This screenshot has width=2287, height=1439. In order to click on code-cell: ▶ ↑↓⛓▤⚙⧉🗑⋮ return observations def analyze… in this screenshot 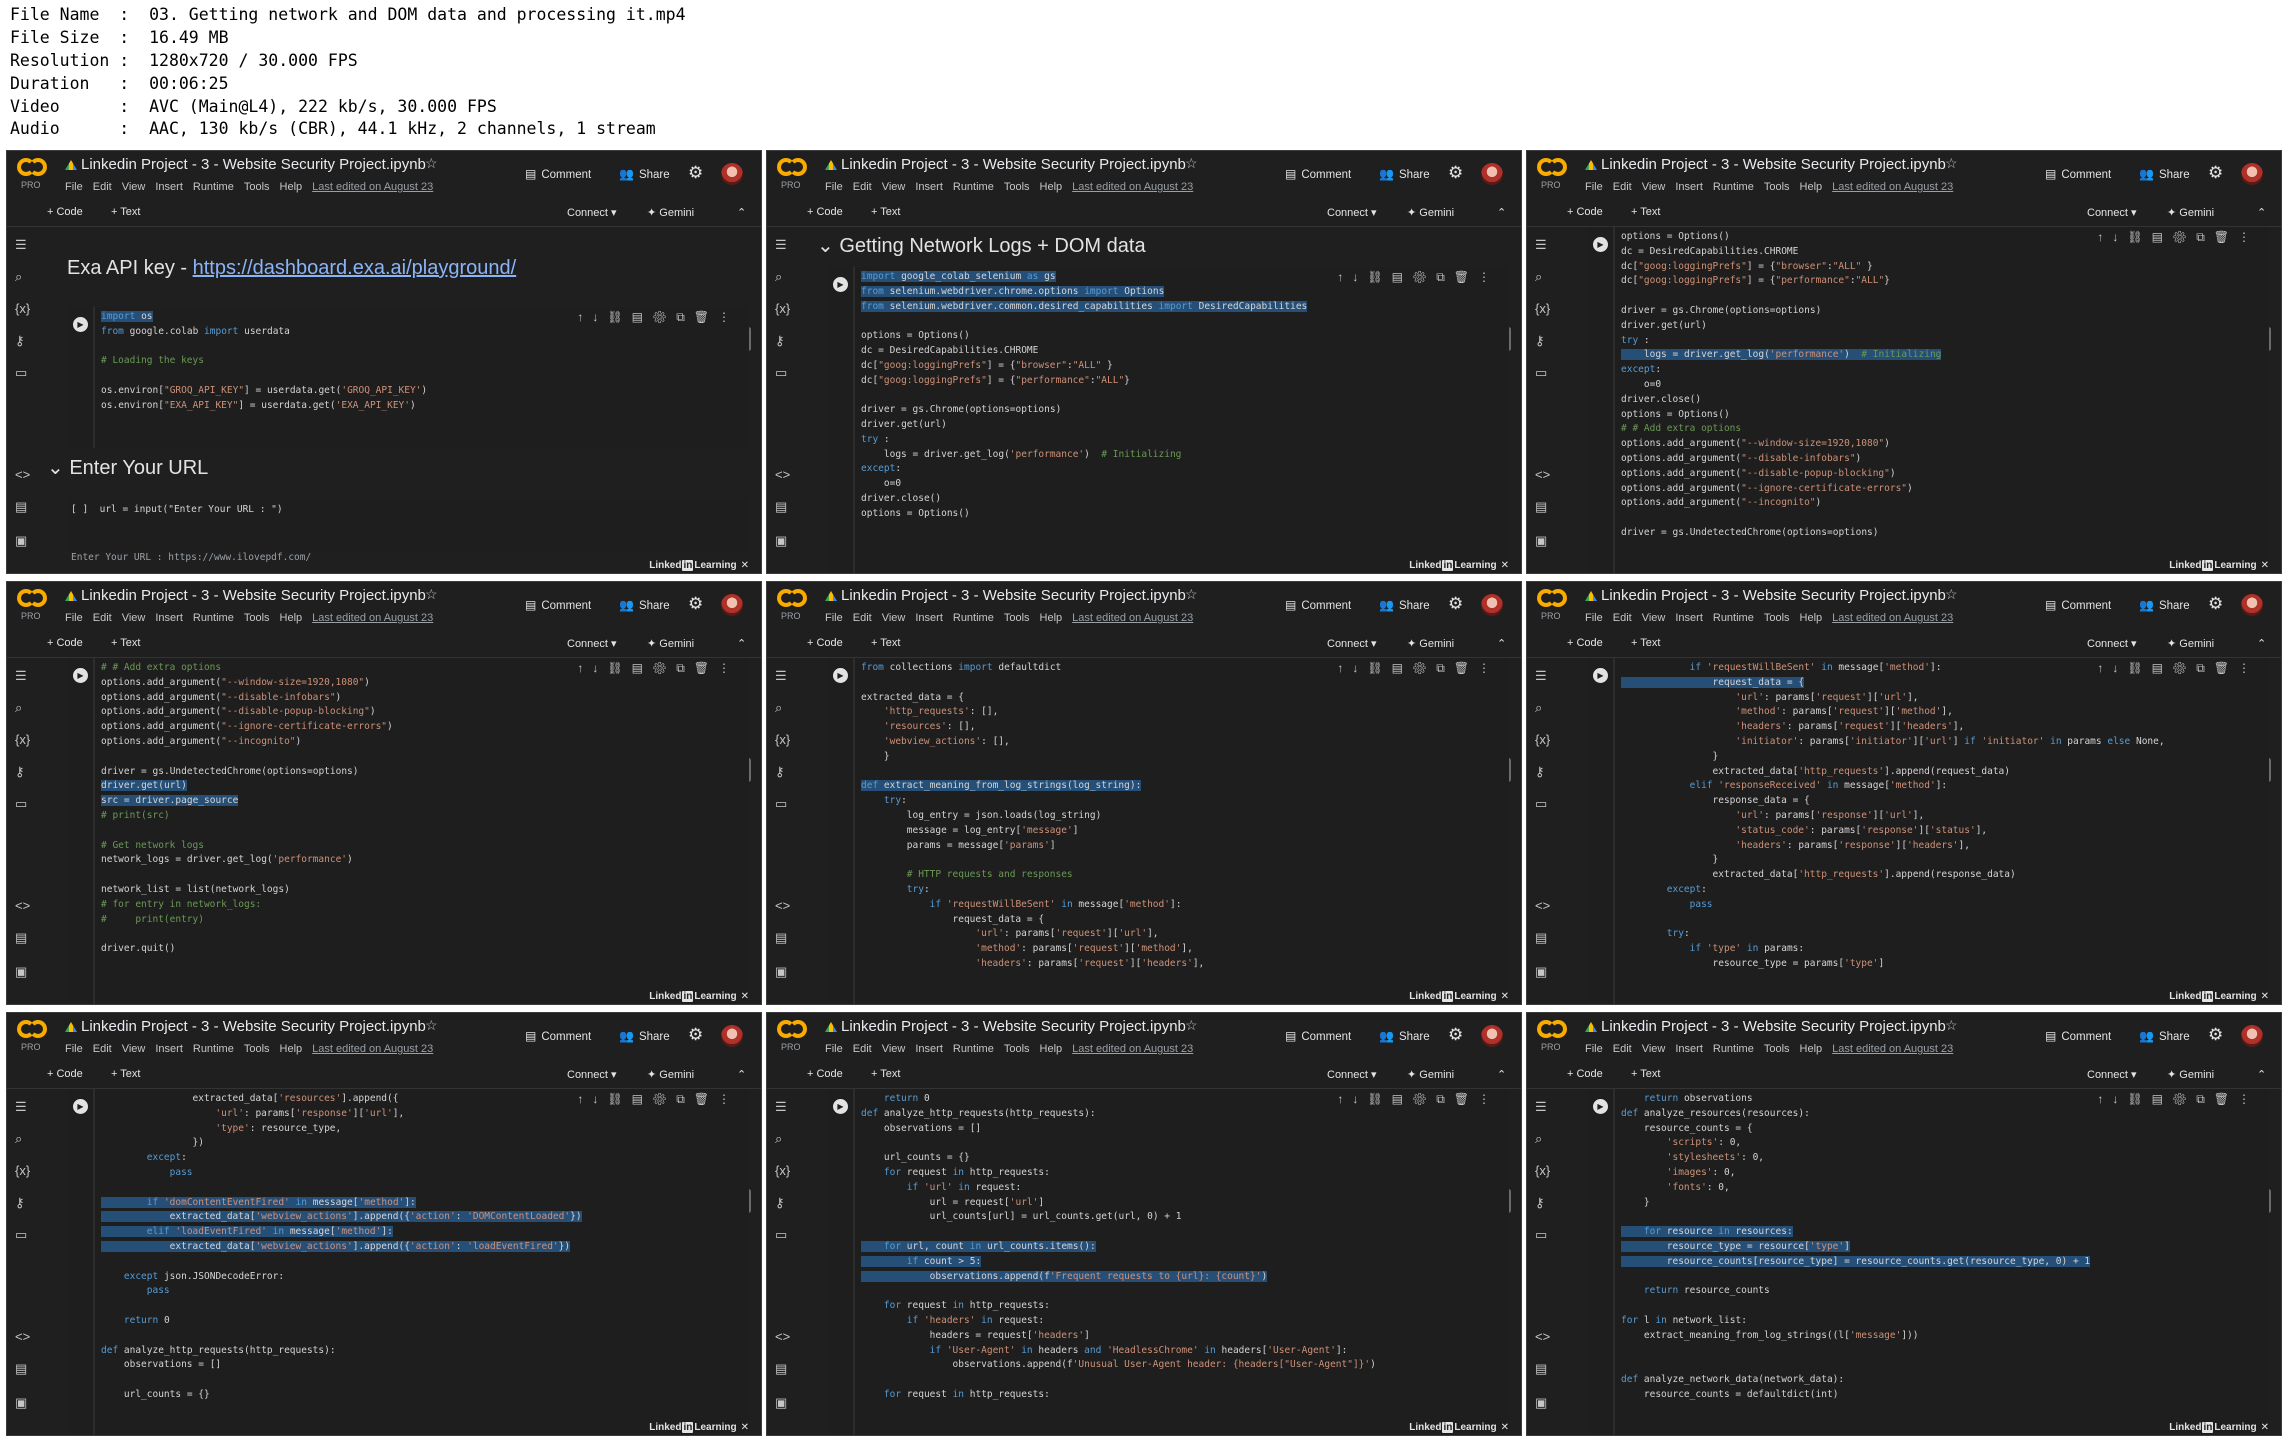, I will do `click(1928, 1262)`.